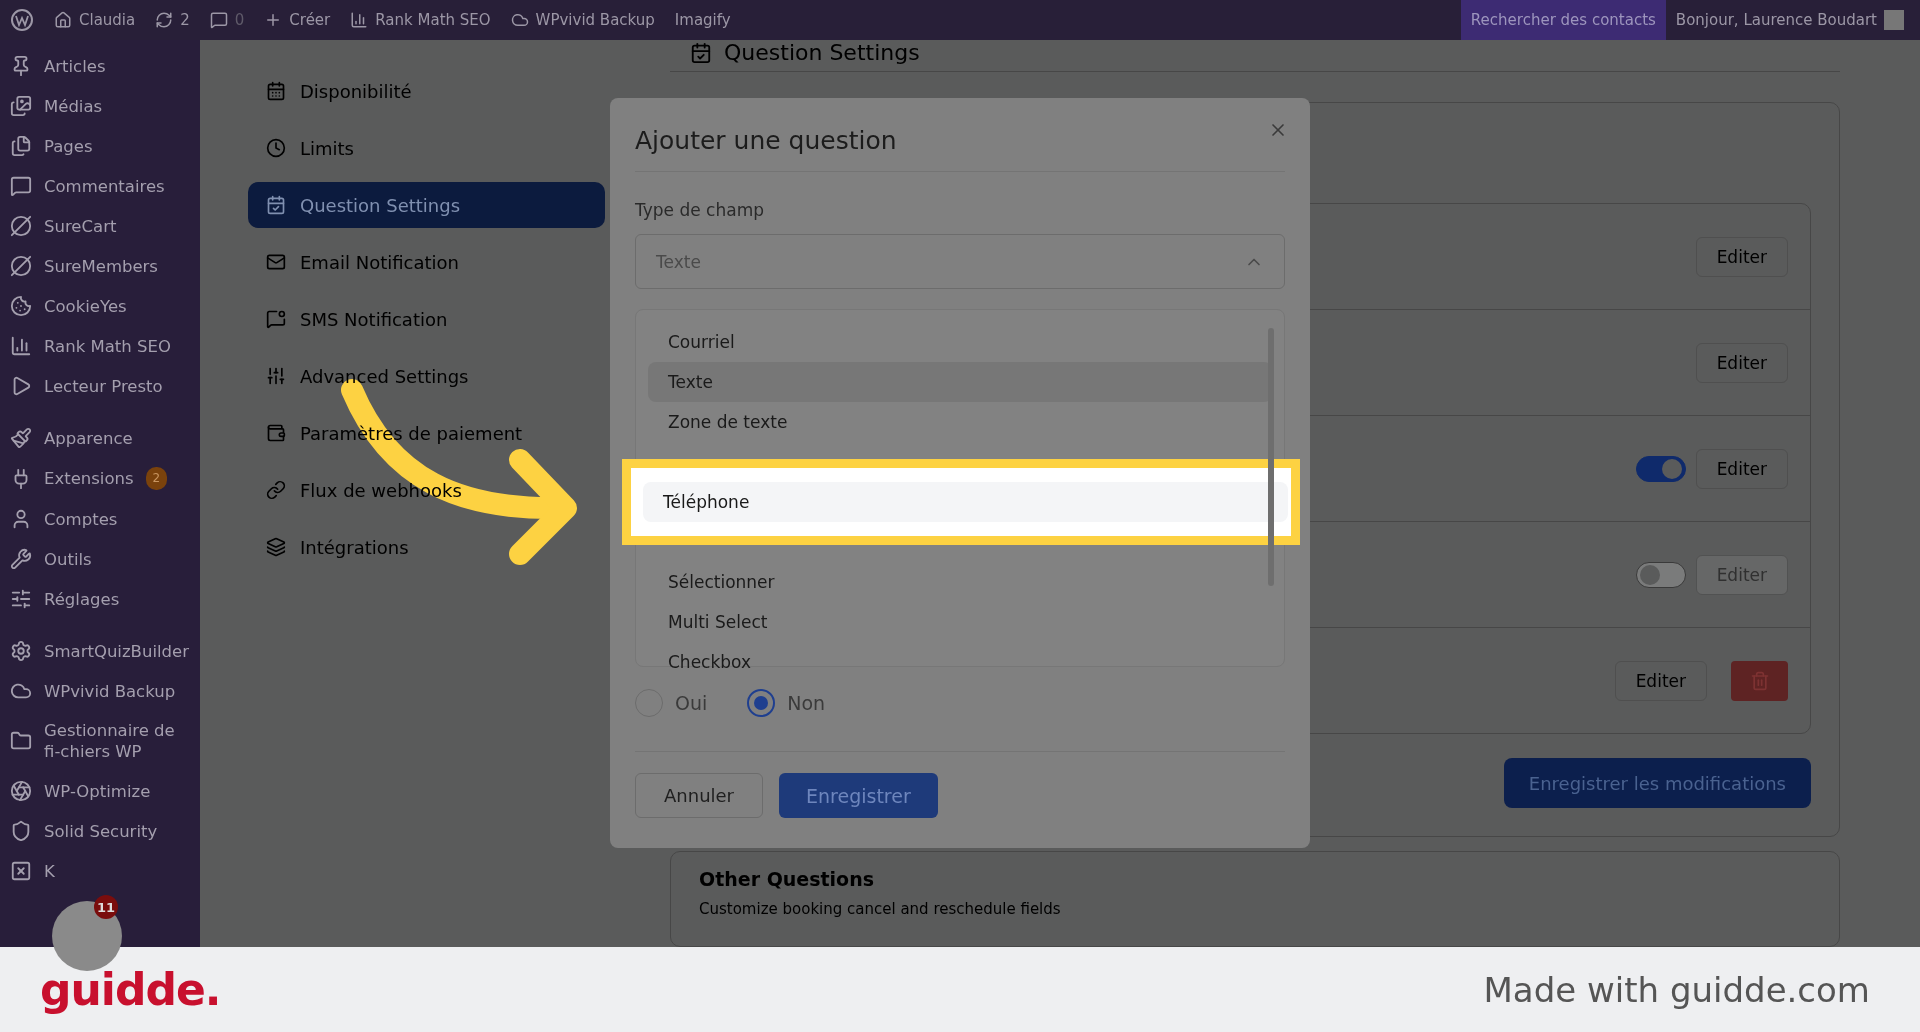 The width and height of the screenshot is (1920, 1032). What do you see at coordinates (276, 91) in the screenshot?
I see `calendar-icon` at bounding box center [276, 91].